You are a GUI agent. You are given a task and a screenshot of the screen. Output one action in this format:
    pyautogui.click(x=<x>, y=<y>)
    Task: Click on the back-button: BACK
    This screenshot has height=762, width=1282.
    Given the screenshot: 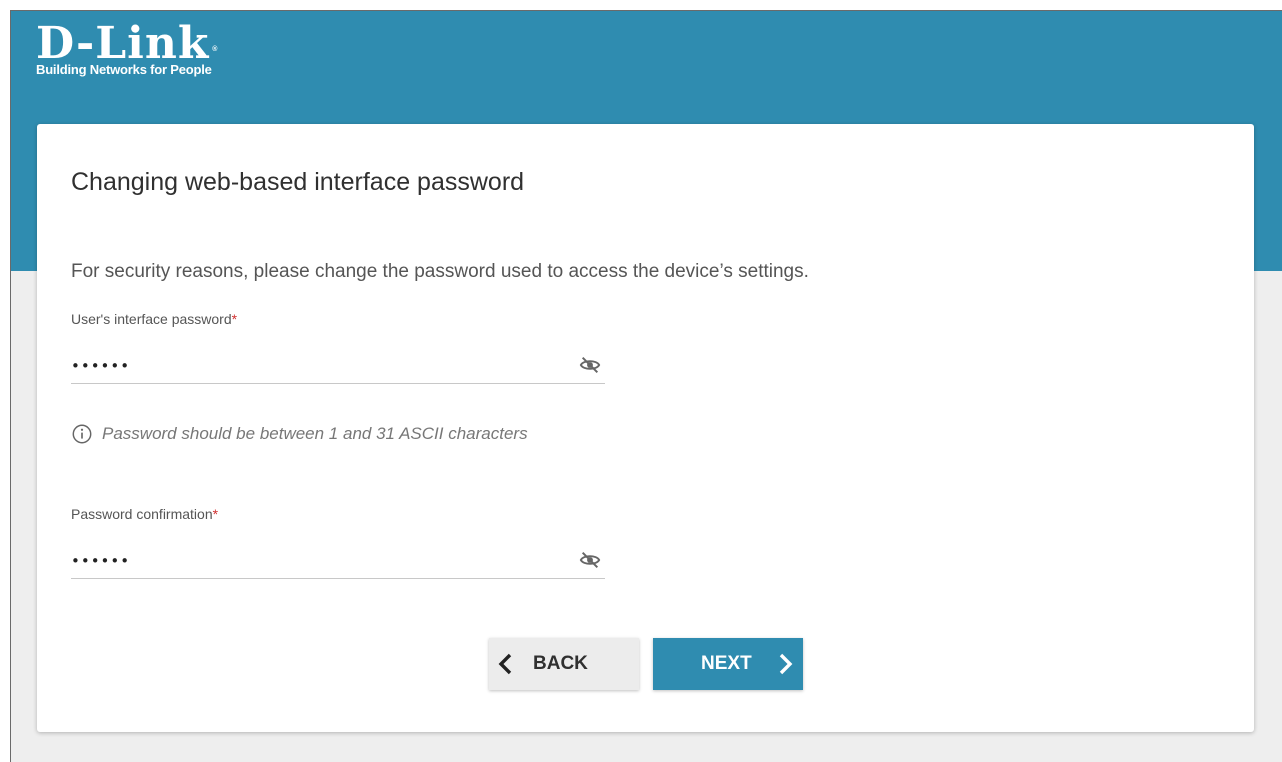 What is the action you would take?
    pyautogui.click(x=564, y=664)
    